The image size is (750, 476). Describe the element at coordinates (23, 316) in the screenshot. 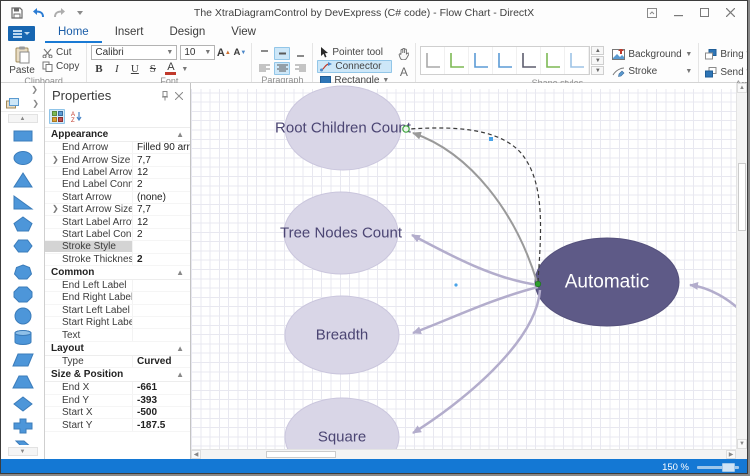

I see `shape-item-circle` at that location.